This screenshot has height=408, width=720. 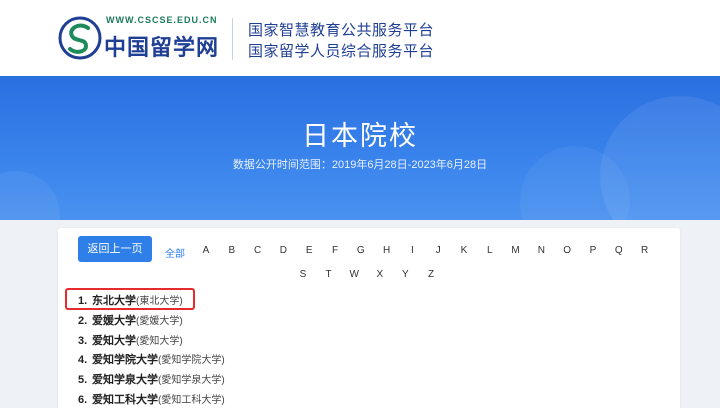 What do you see at coordinates (438, 250) in the screenshot?
I see `letter-filter-j: J` at bounding box center [438, 250].